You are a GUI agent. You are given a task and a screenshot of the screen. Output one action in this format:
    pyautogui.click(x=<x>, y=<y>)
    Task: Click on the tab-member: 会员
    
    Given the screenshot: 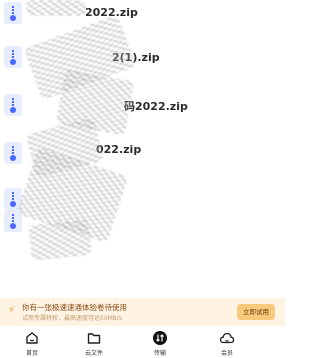 What is the action you would take?
    pyautogui.click(x=227, y=343)
    